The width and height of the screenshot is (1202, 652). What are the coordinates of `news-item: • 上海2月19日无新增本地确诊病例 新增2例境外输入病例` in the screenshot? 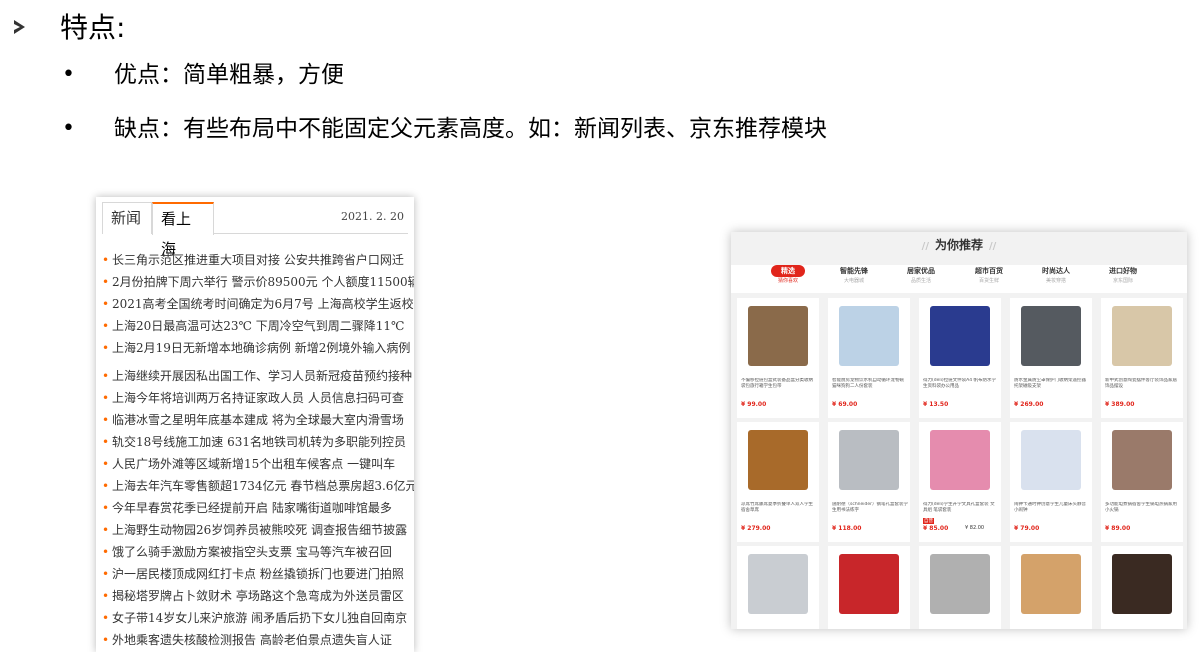 It's located at (258, 348).